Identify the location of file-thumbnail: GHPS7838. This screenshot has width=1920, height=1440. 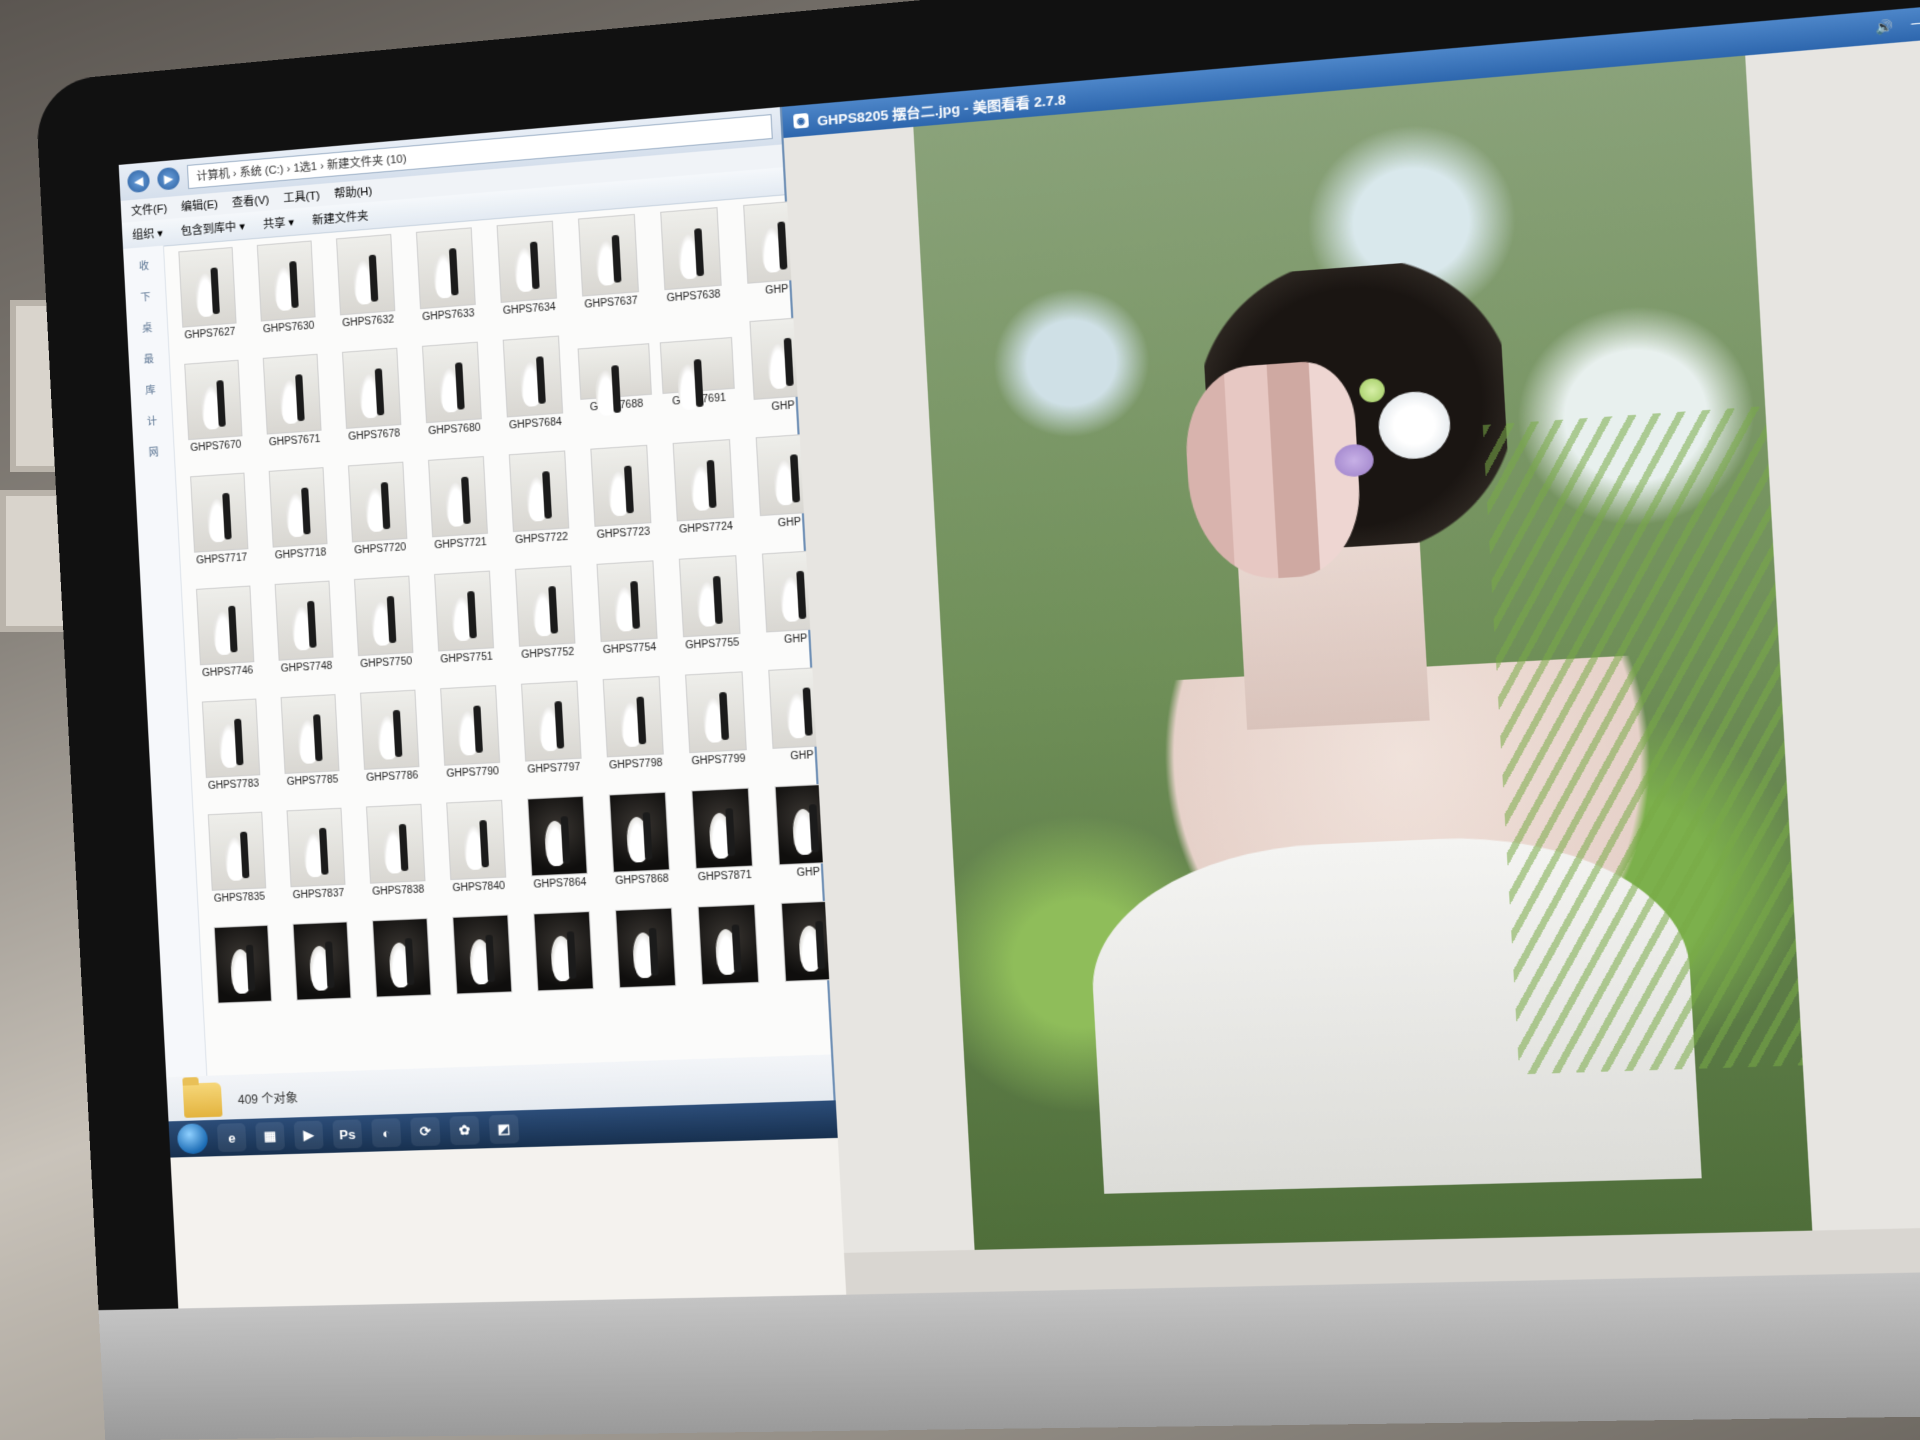
(397, 860).